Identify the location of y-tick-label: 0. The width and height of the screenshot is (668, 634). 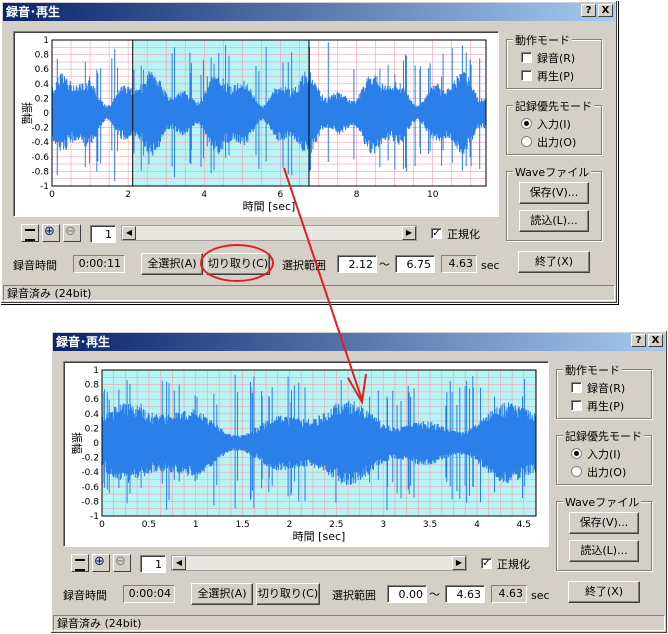
(96, 444).